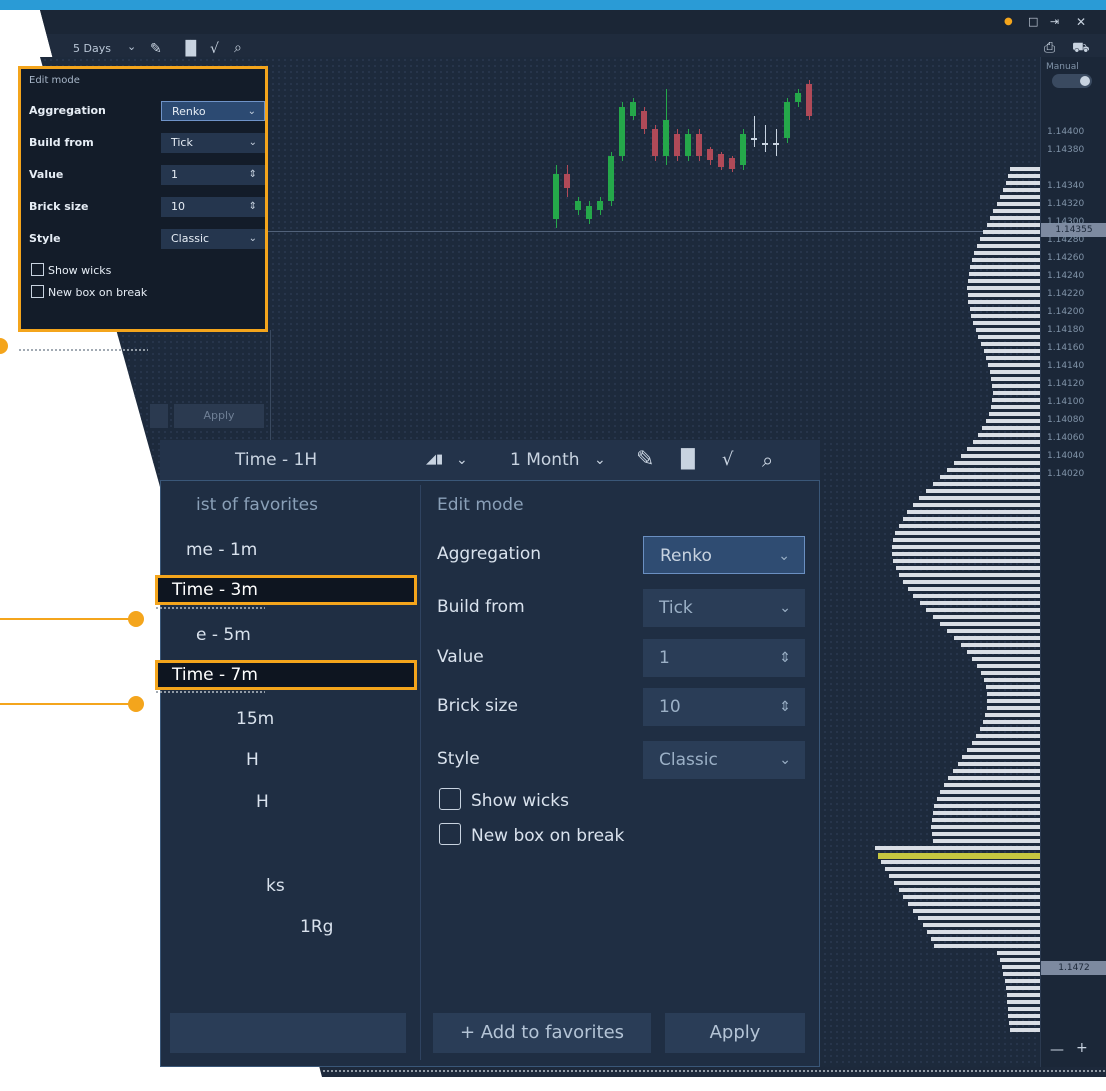 The height and width of the screenshot is (1091, 1106). Describe the element at coordinates (4, 346) in the screenshot. I see `callout-dot` at that location.